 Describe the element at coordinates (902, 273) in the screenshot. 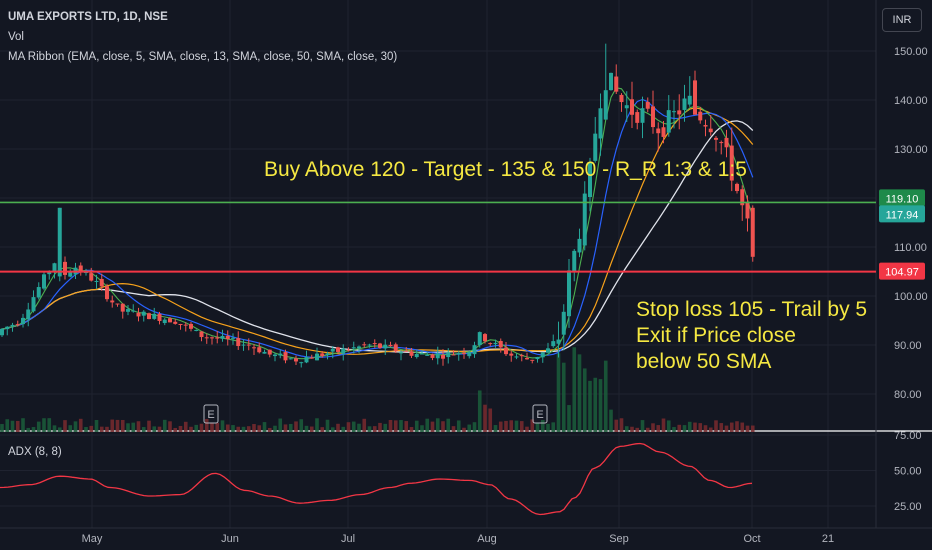

I see `red-line-badge-text: 104.97` at that location.